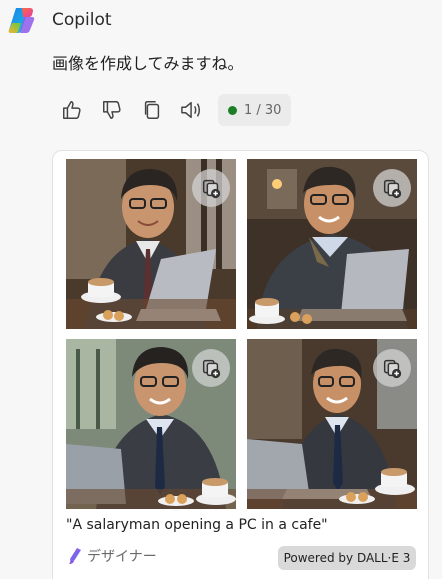  What do you see at coordinates (347, 558) in the screenshot?
I see `powered-by-dalle-badge: Powered by DALL·E 3` at bounding box center [347, 558].